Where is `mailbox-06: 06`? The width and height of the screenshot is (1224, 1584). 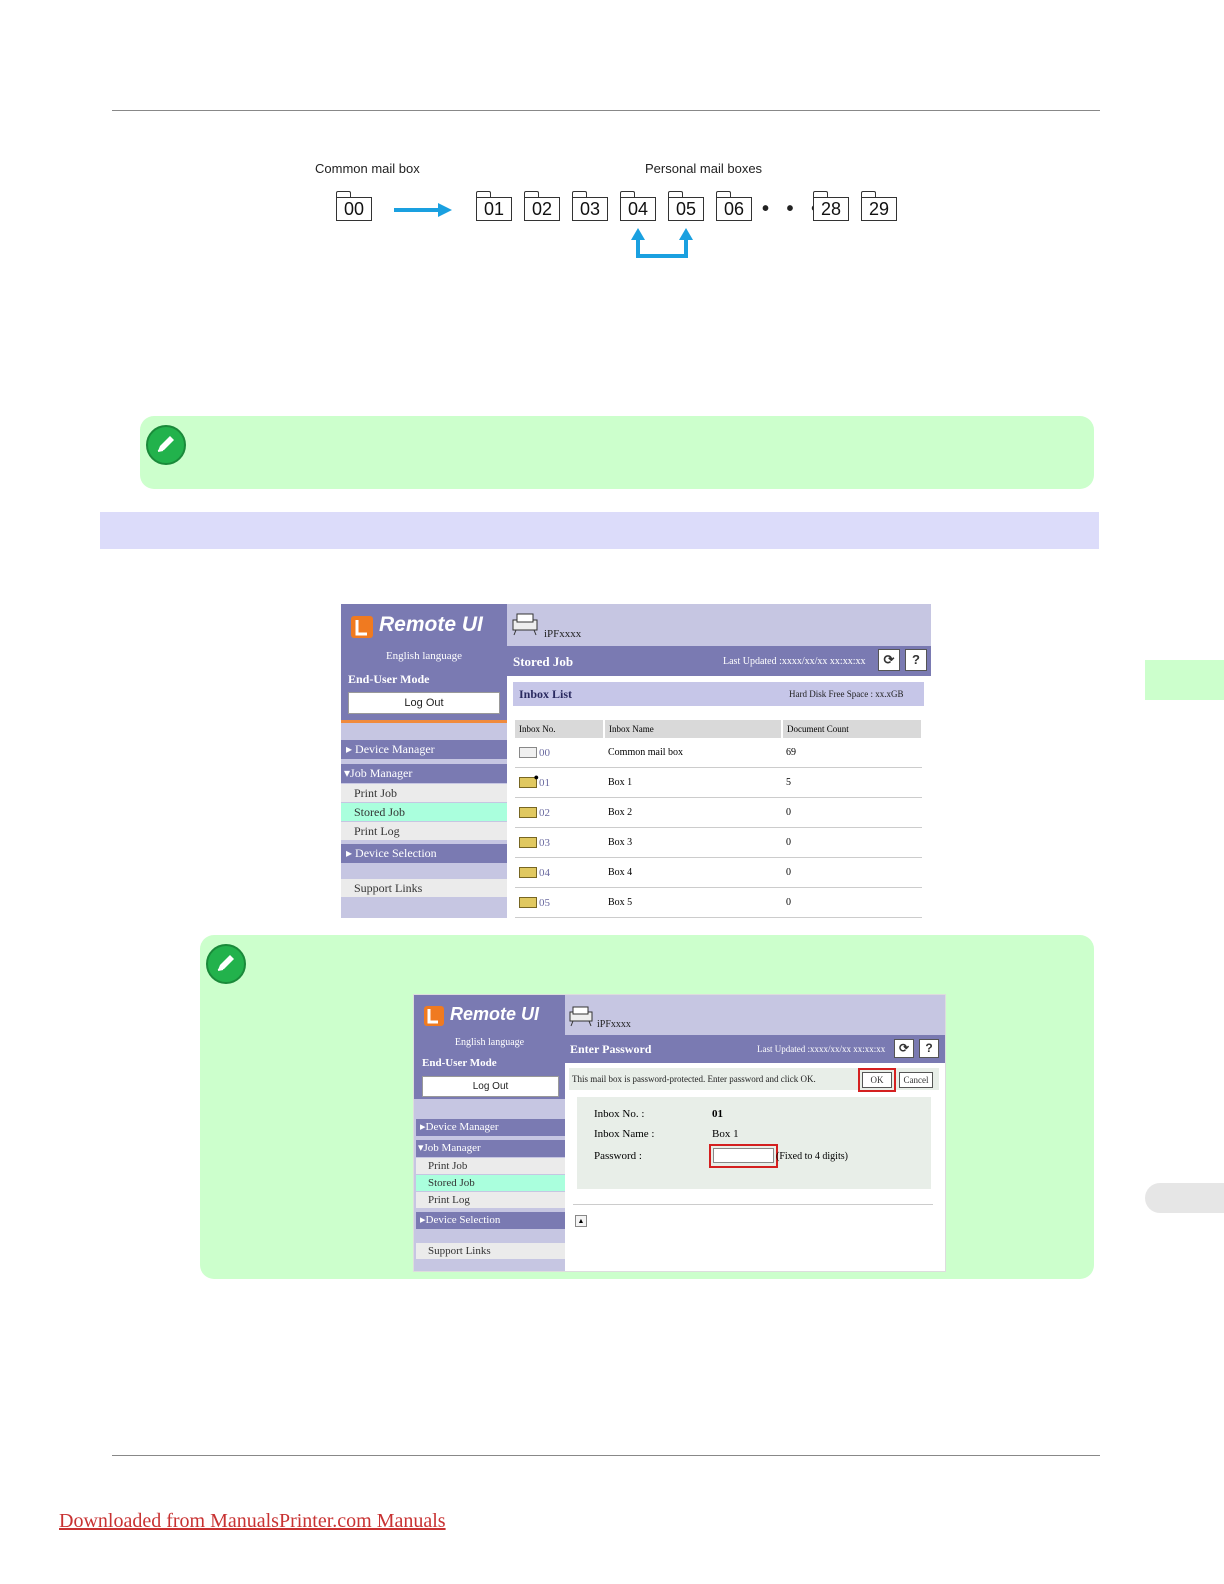
mailbox-06: 06 is located at coordinates (734, 206).